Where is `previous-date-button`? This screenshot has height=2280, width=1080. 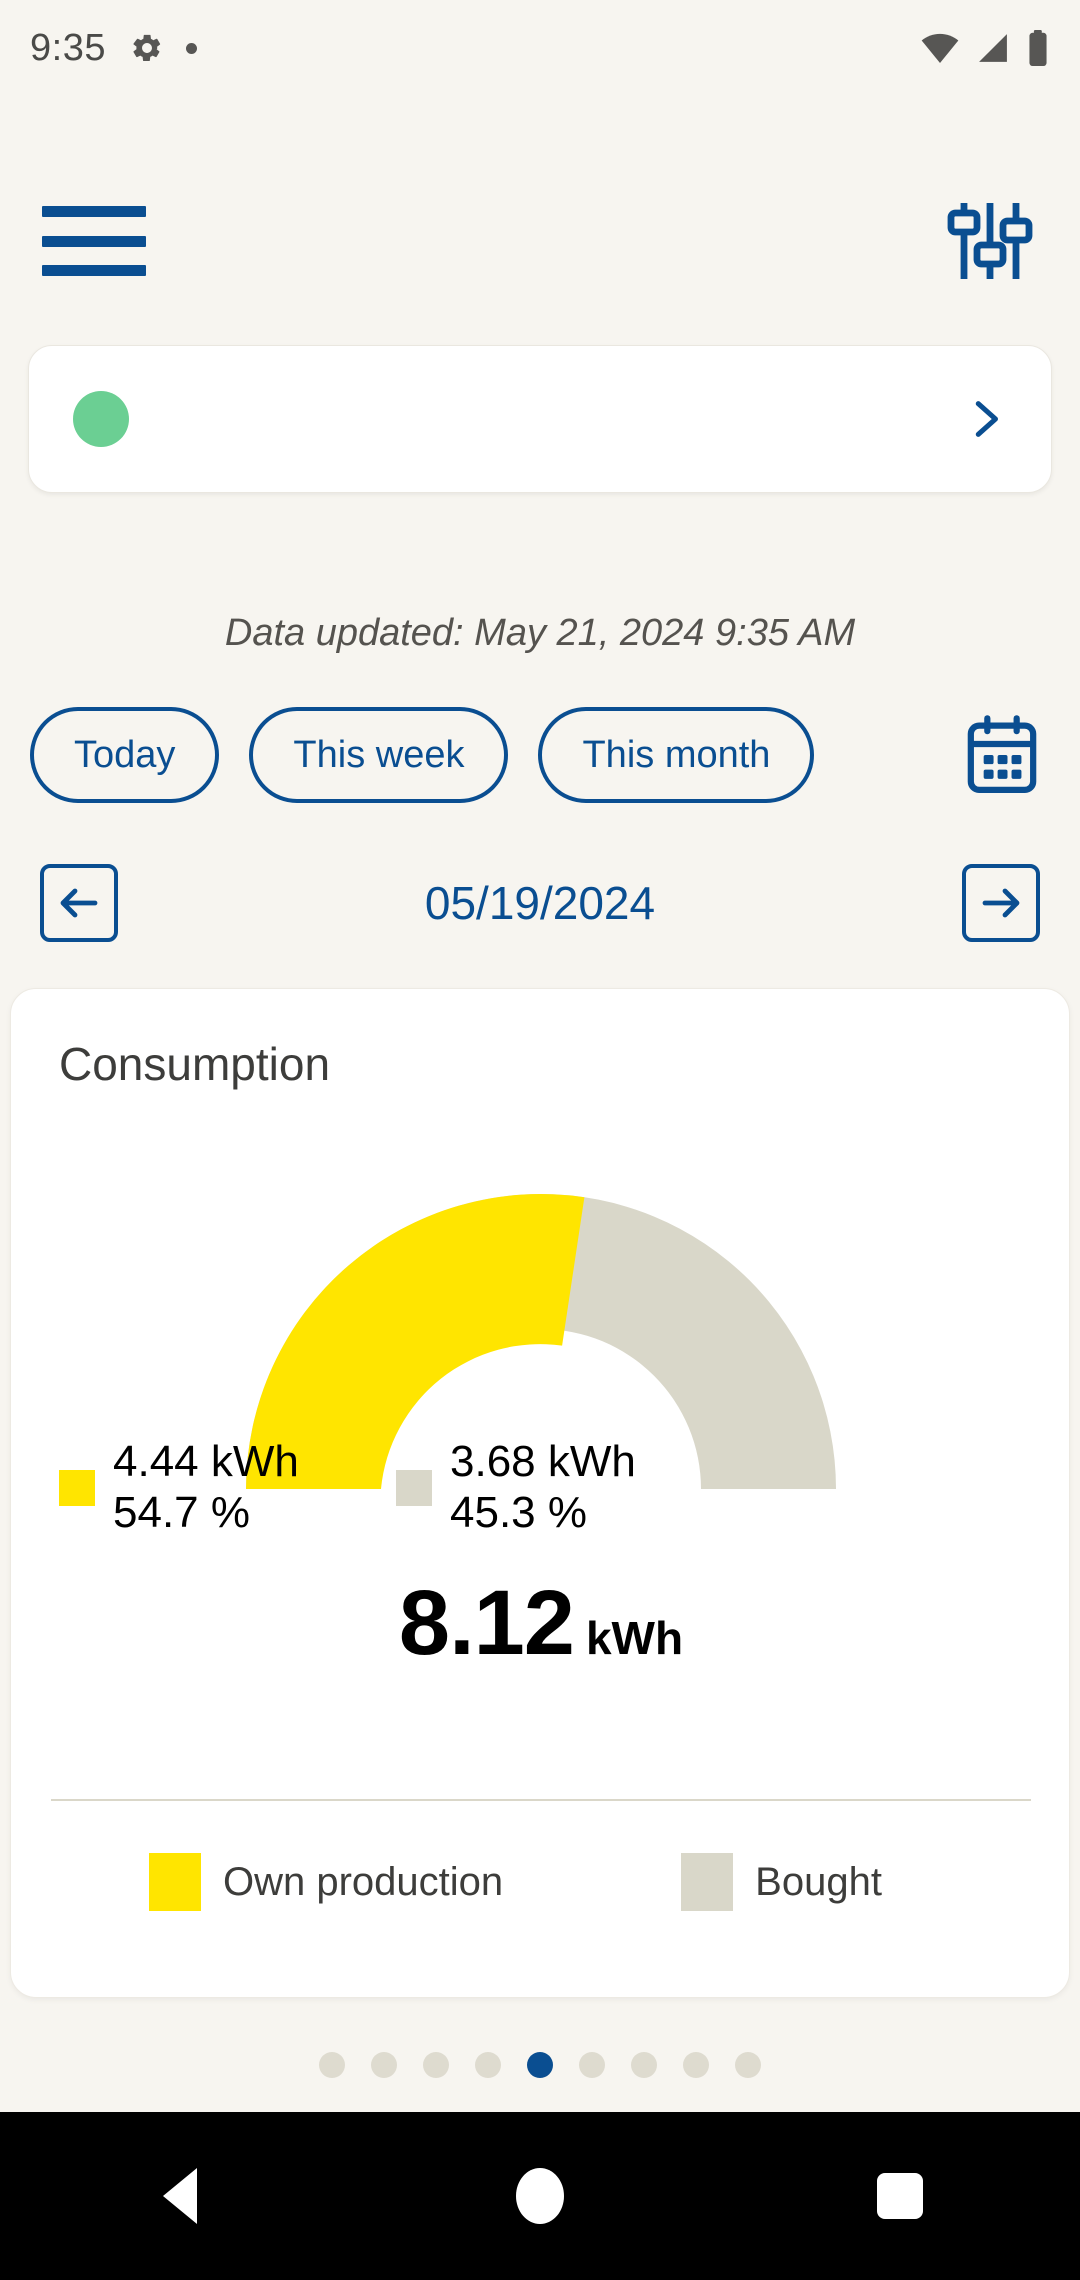 previous-date-button is located at coordinates (79, 903).